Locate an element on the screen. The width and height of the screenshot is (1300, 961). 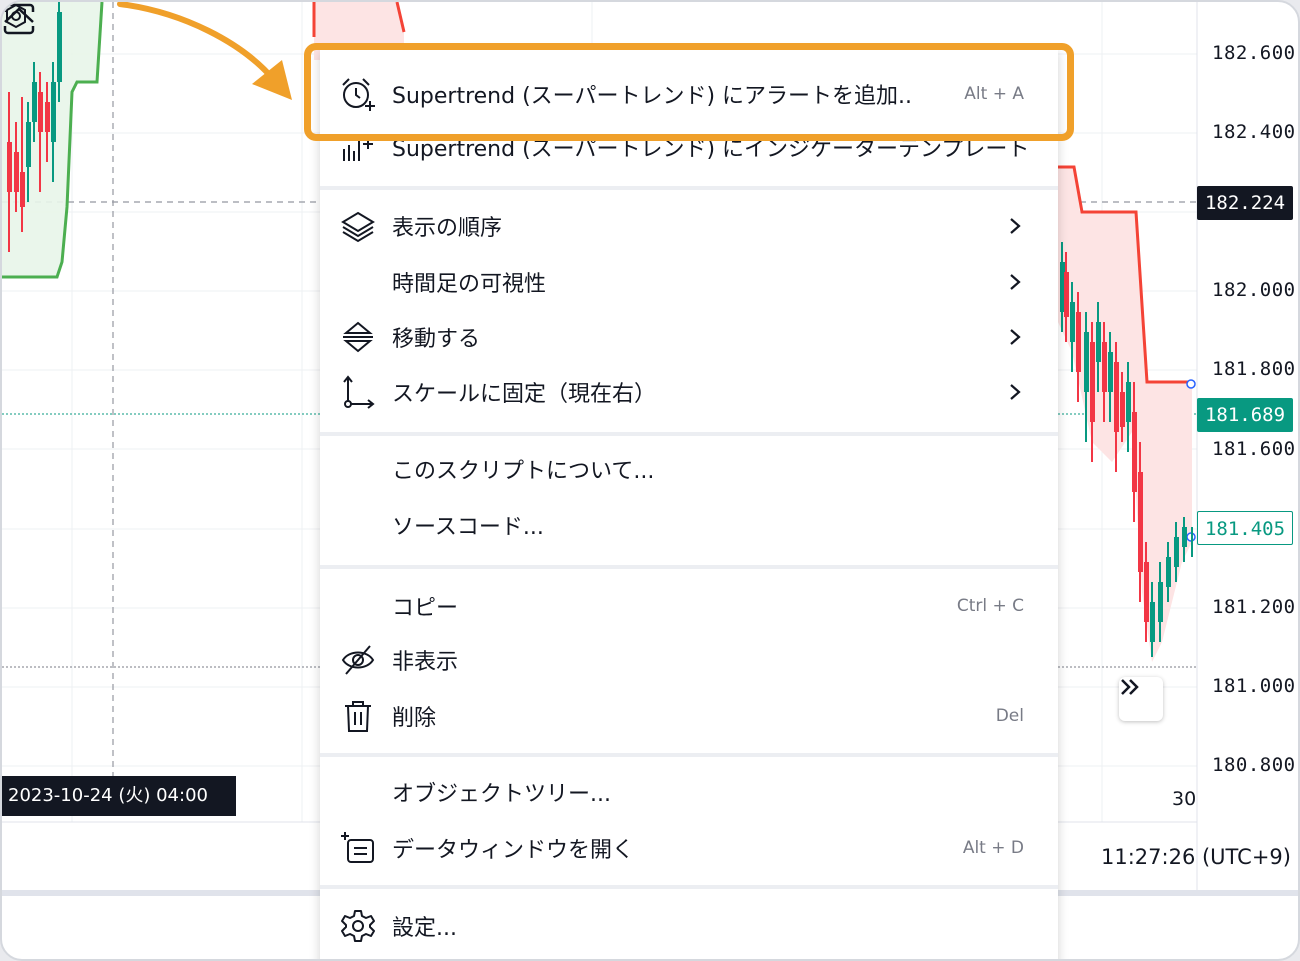
menu-item-copy: コピー Ctrl + C is located at coordinates (689, 606).